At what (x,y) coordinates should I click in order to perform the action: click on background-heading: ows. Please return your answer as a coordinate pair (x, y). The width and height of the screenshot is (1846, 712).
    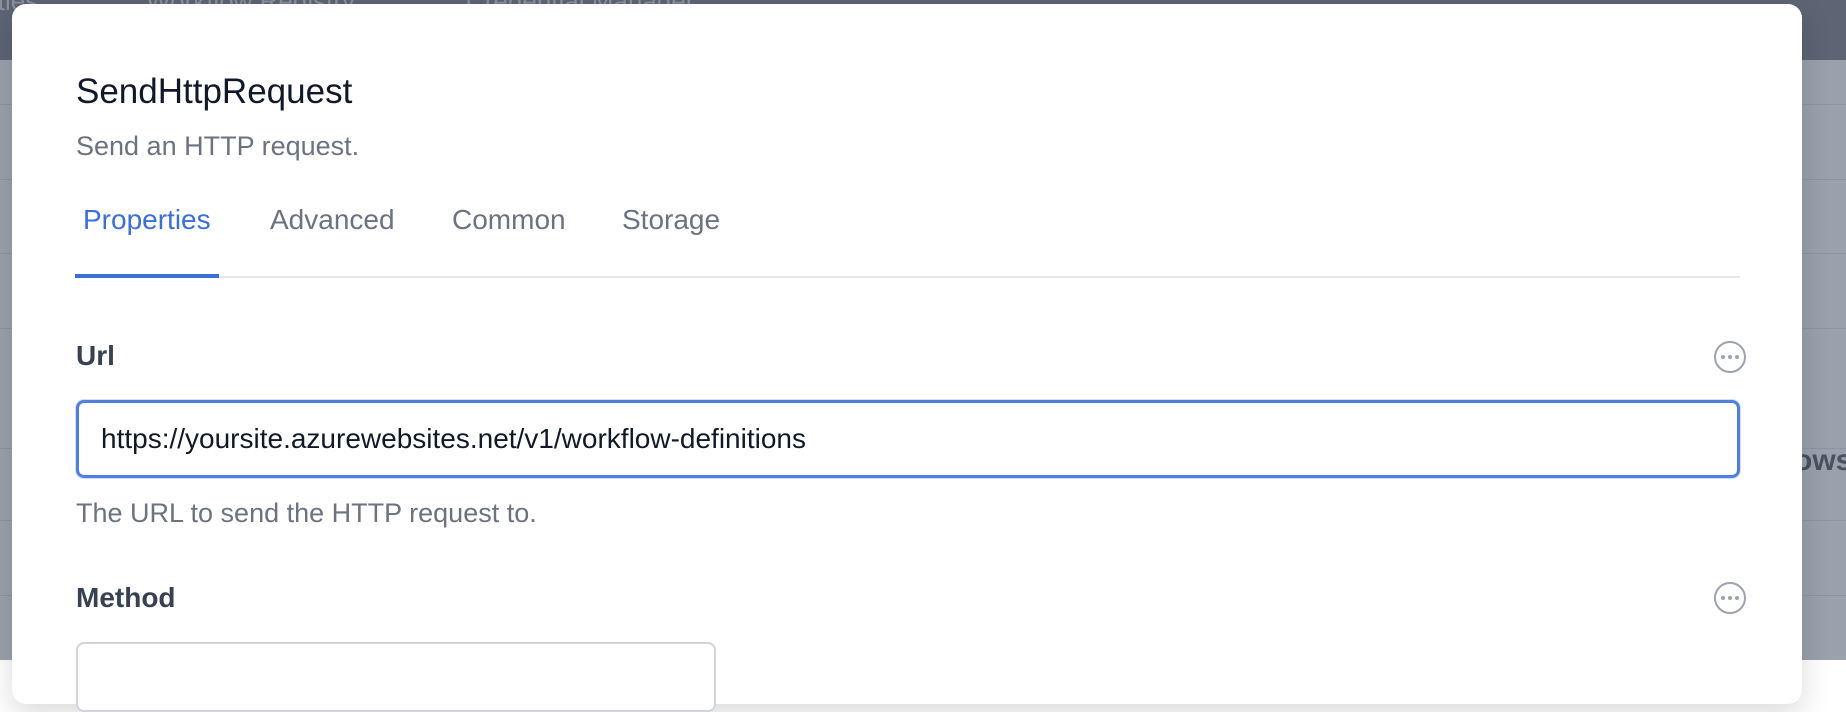
    Looking at the image, I should click on (1824, 460).